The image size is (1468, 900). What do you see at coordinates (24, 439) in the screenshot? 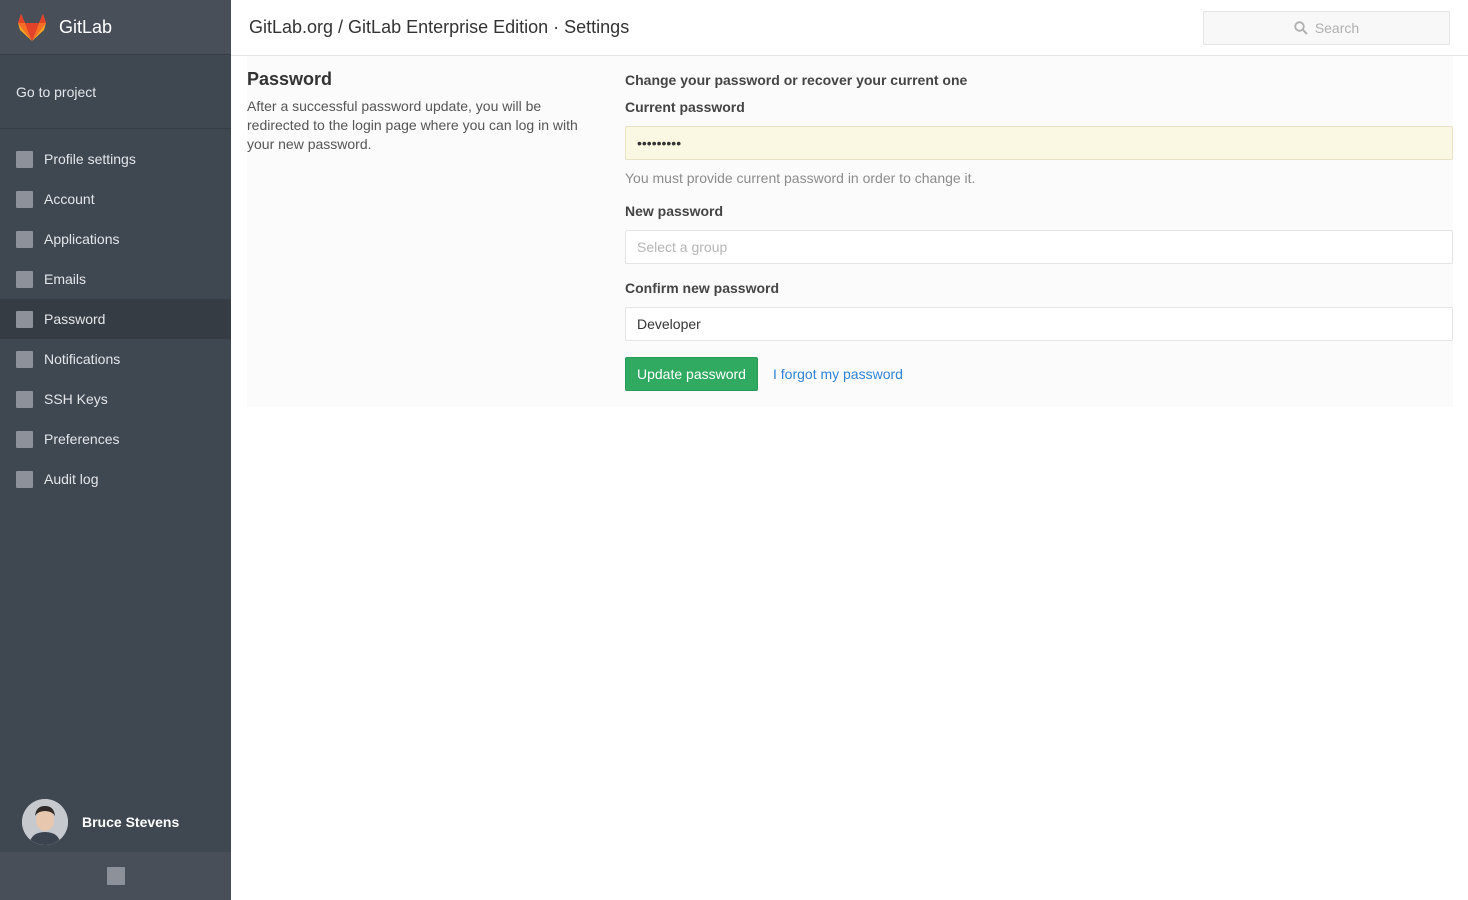
I see `image-icon` at bounding box center [24, 439].